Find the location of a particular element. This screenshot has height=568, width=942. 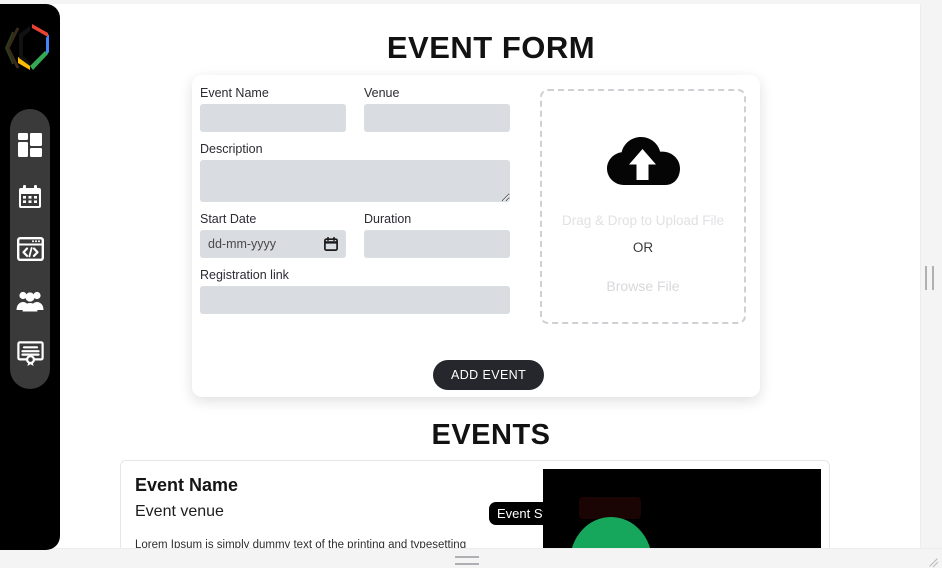

description-label: Description is located at coordinates (231, 149).